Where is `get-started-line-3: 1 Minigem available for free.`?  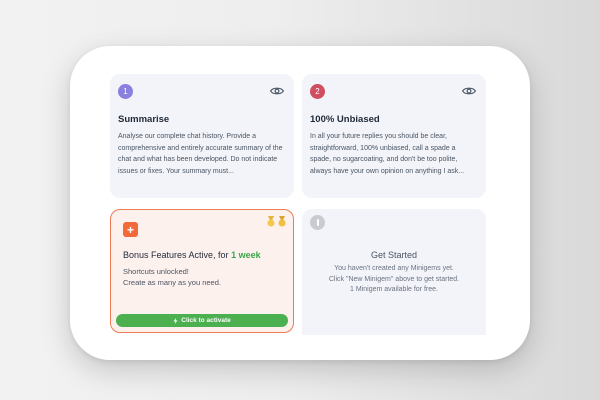
get-started-line-3: 1 Minigem available for free. is located at coordinates (394, 289).